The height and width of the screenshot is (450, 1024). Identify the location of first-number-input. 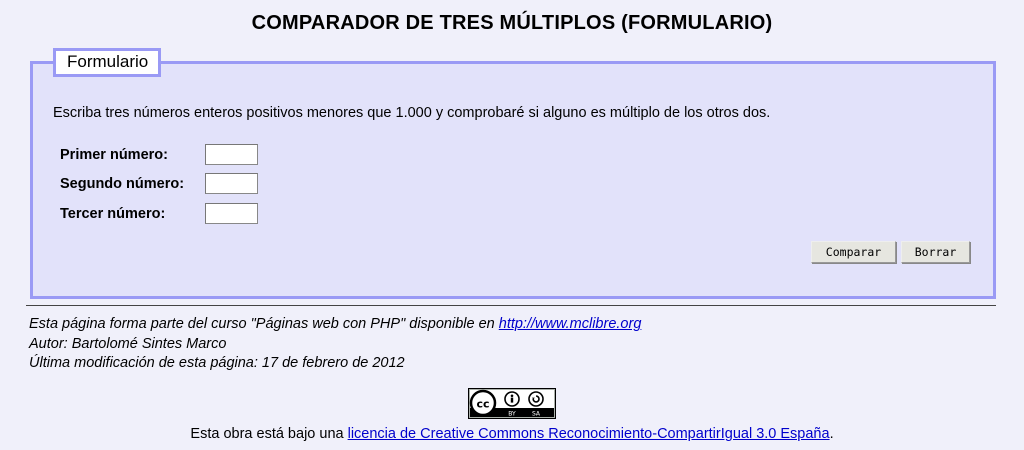
(231, 154).